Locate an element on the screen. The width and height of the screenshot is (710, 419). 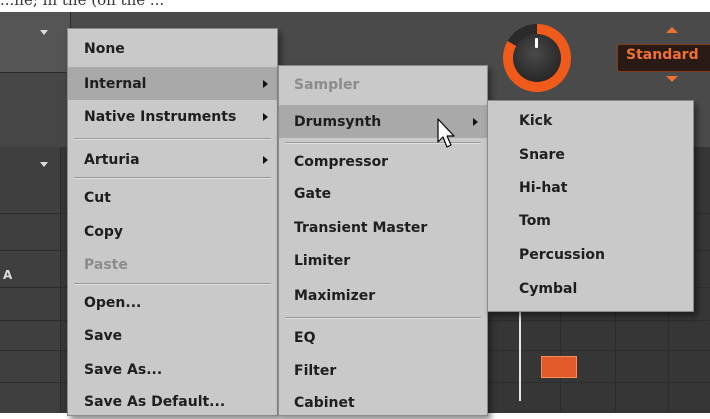
track-label: A is located at coordinates (8, 275).